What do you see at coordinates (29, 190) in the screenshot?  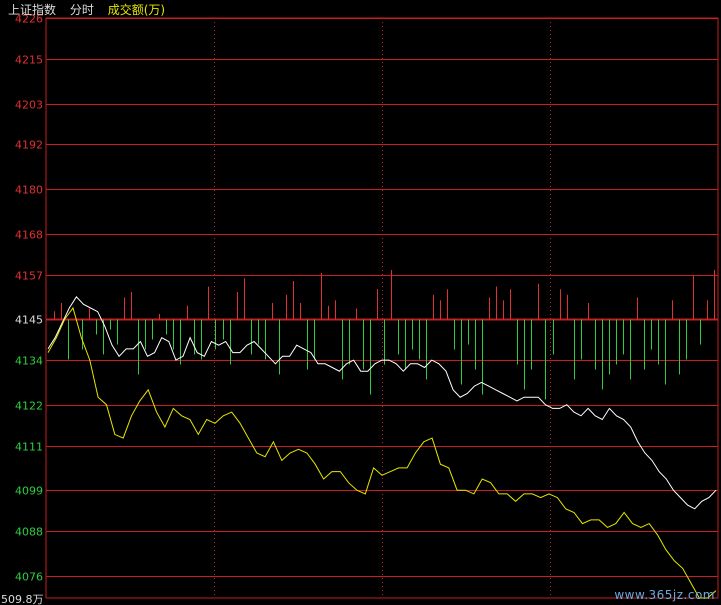 I see `y-tick-label: 4180` at bounding box center [29, 190].